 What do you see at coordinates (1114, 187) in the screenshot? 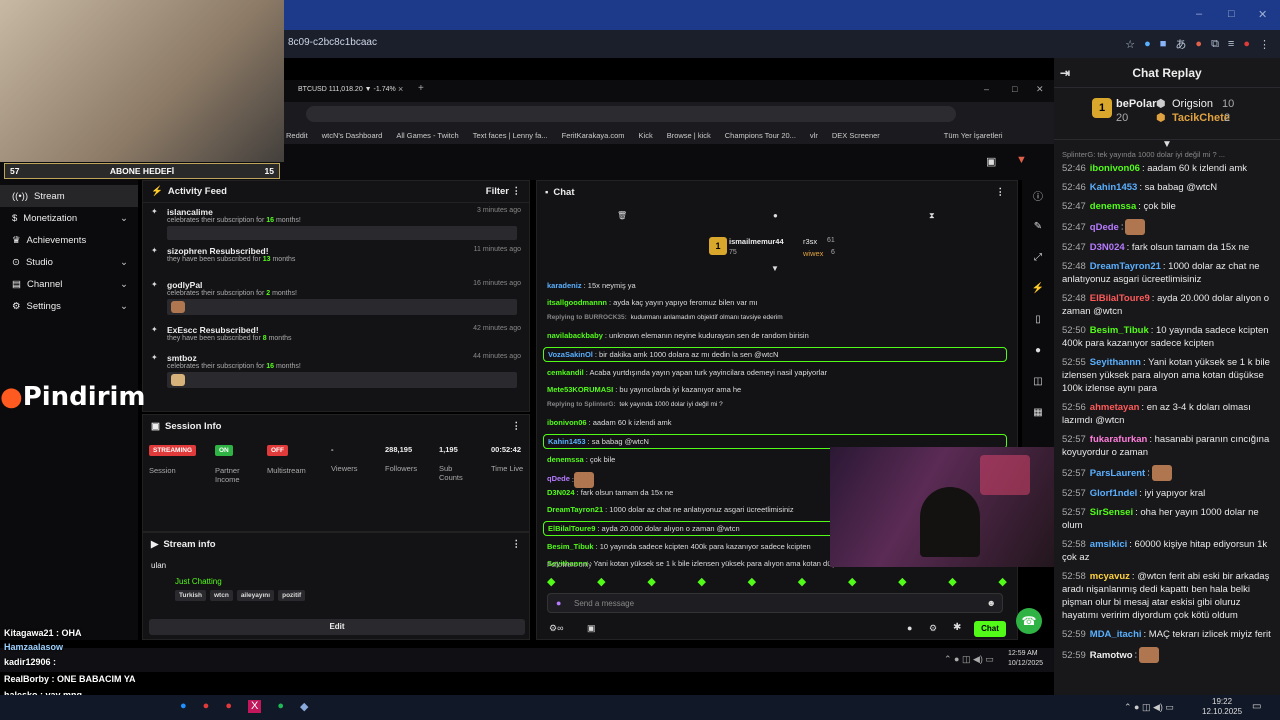
I see `replay-username: Kahin1453` at bounding box center [1114, 187].